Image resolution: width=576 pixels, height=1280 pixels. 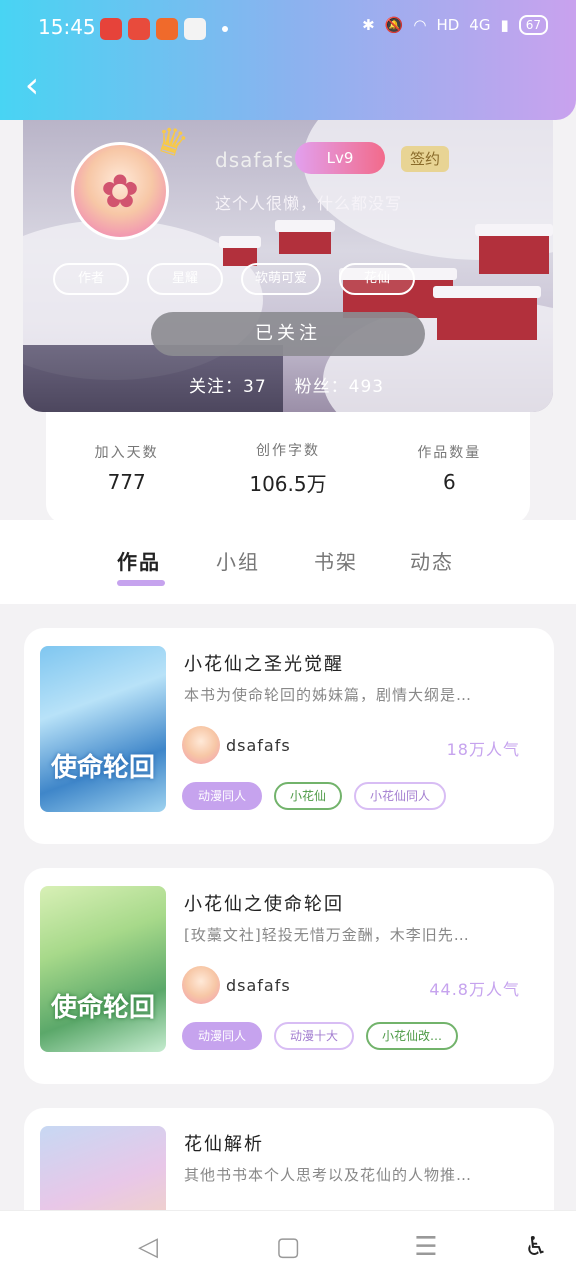 I want to click on status-time: 15:45, so click(x=67, y=27).